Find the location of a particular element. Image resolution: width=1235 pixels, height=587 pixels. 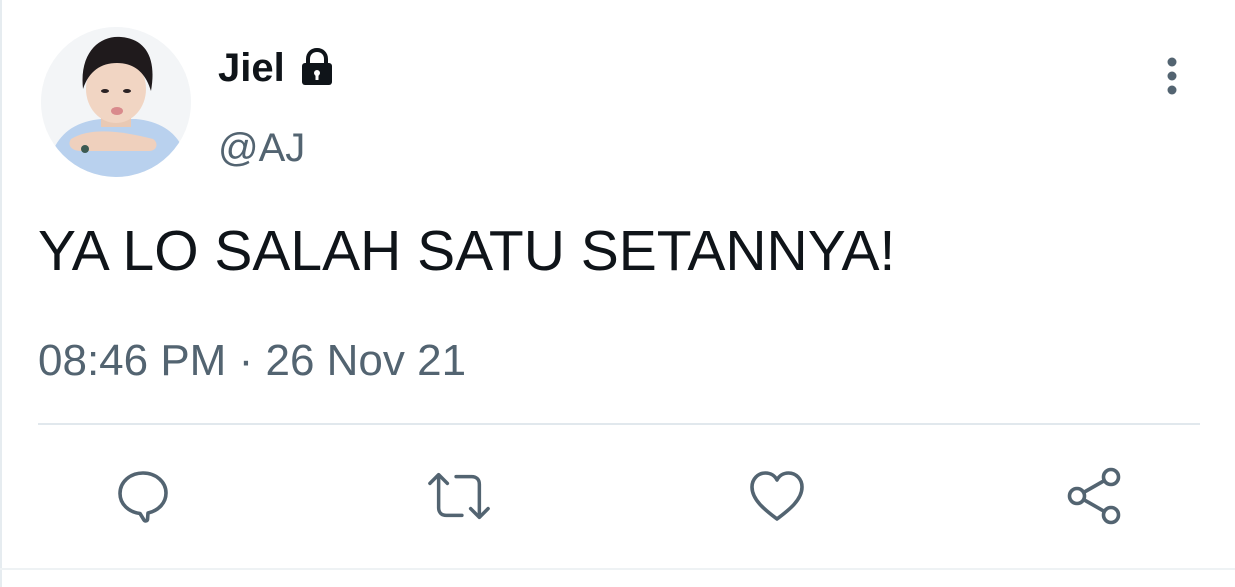

reply-icon is located at coordinates (143, 497).